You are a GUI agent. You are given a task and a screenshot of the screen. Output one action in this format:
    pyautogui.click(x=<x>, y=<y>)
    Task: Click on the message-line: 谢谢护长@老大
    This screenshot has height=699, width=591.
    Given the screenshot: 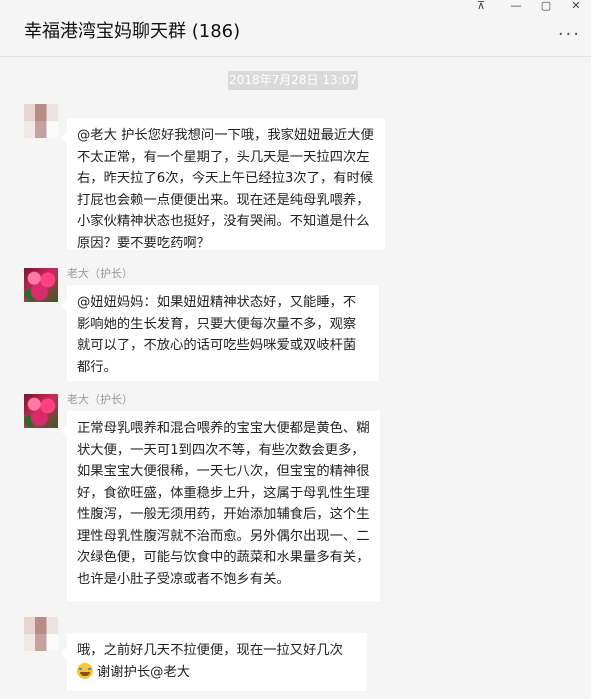 What is the action you would take?
    pyautogui.click(x=217, y=673)
    